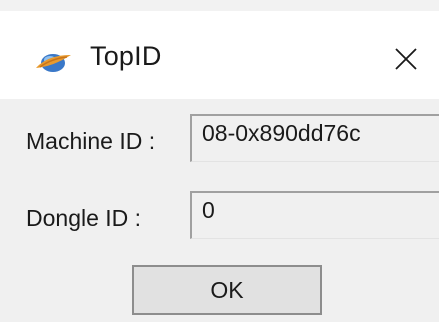  Describe the element at coordinates (91, 141) in the screenshot. I see `machine-id-label: Machine ID :` at that location.